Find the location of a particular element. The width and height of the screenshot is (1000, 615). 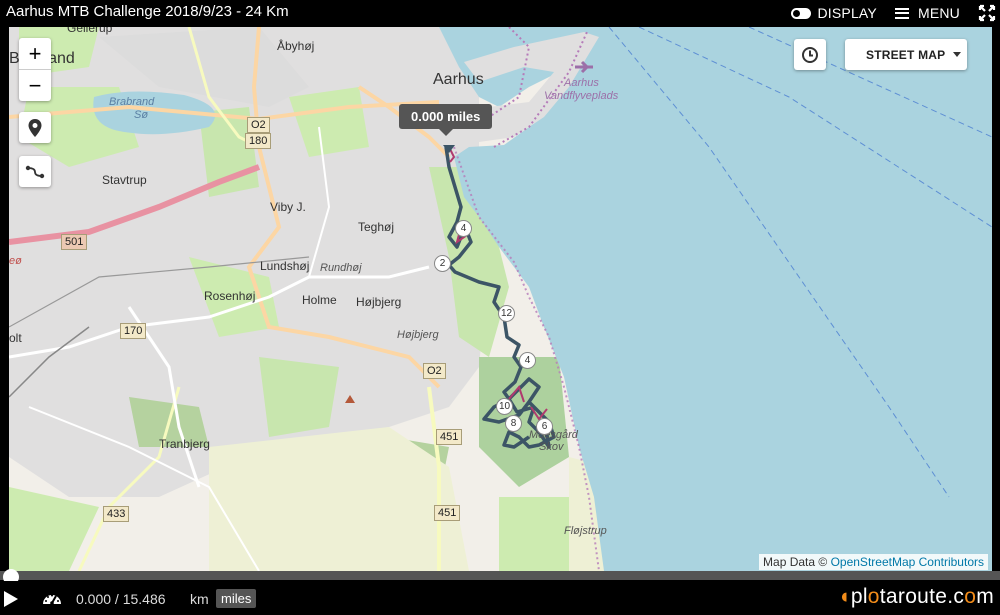

road-shield-433: 433 is located at coordinates (116, 514).